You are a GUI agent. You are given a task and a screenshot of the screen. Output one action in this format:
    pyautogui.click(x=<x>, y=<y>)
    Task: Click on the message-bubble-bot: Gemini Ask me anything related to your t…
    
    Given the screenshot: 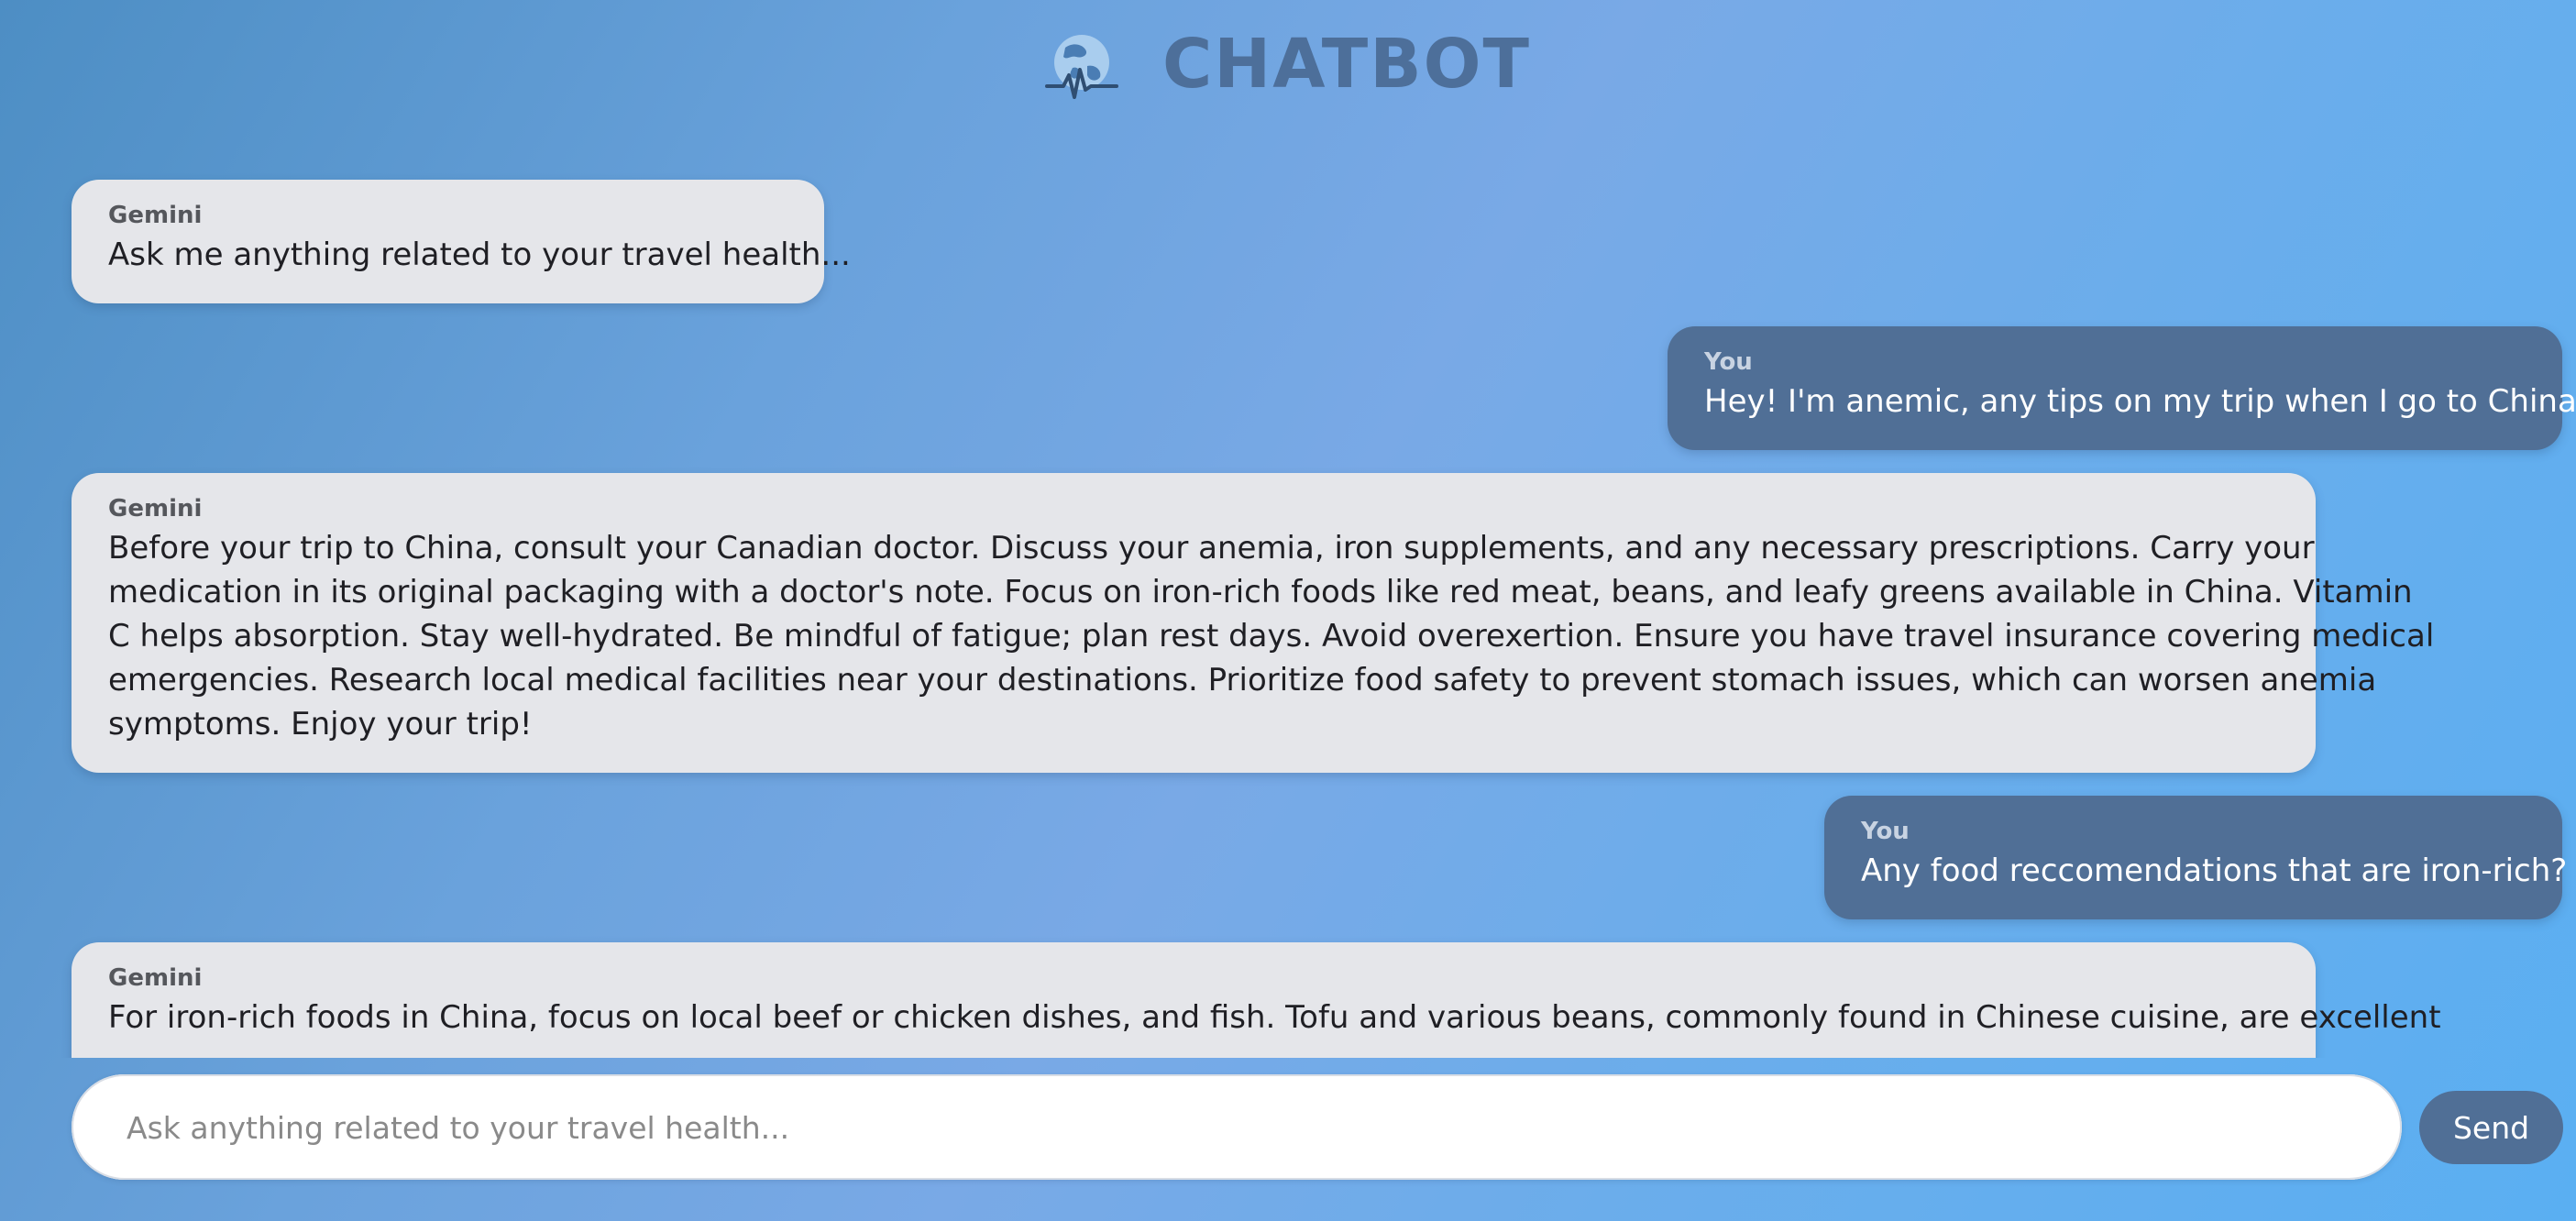 What is the action you would take?
    pyautogui.click(x=461, y=241)
    